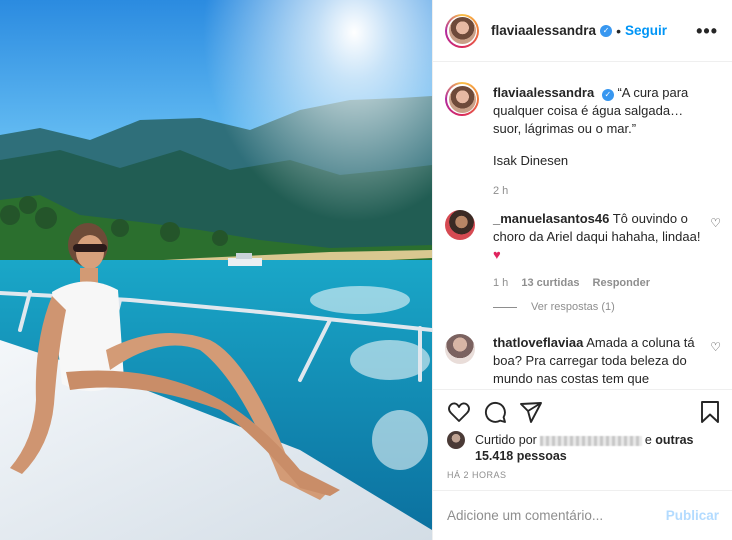  Describe the element at coordinates (583, 448) in the screenshot. I see `likes-summary: Curtido por e outras 15.418 pessoas` at that location.